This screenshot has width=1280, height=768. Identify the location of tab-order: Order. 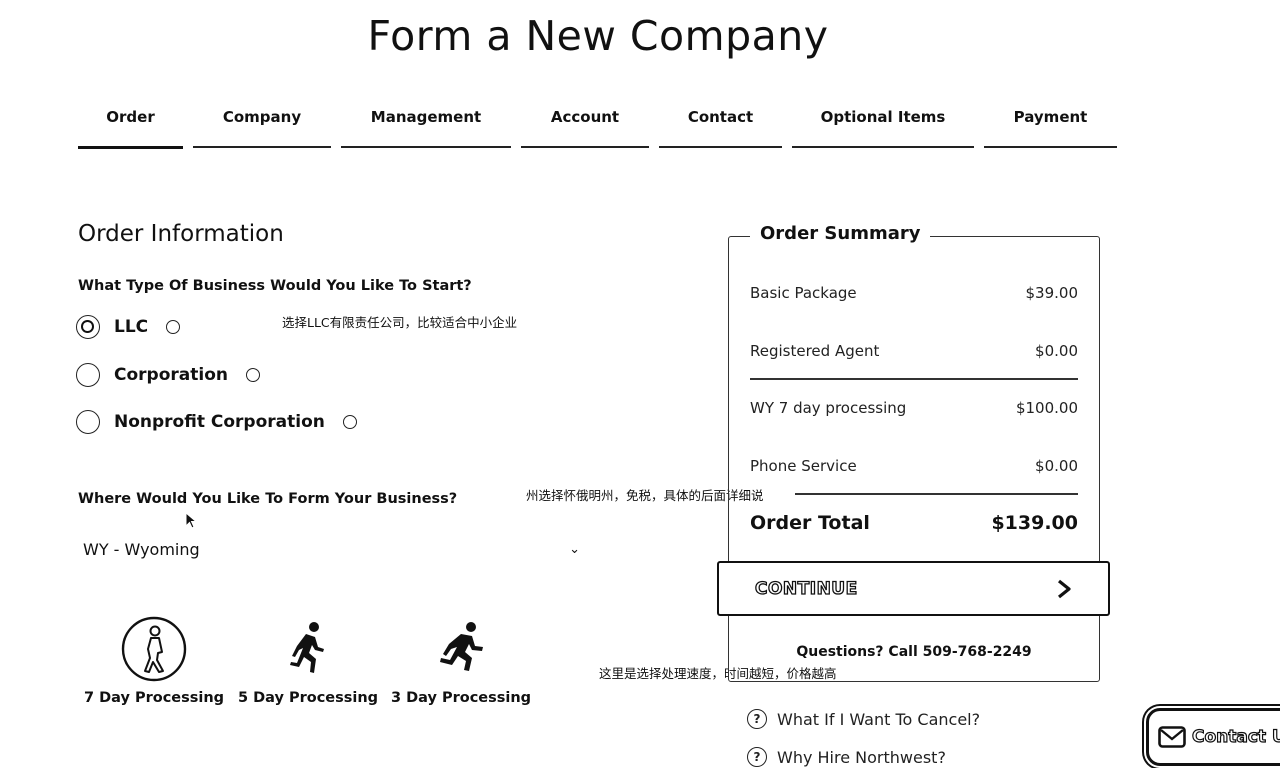
(130, 124).